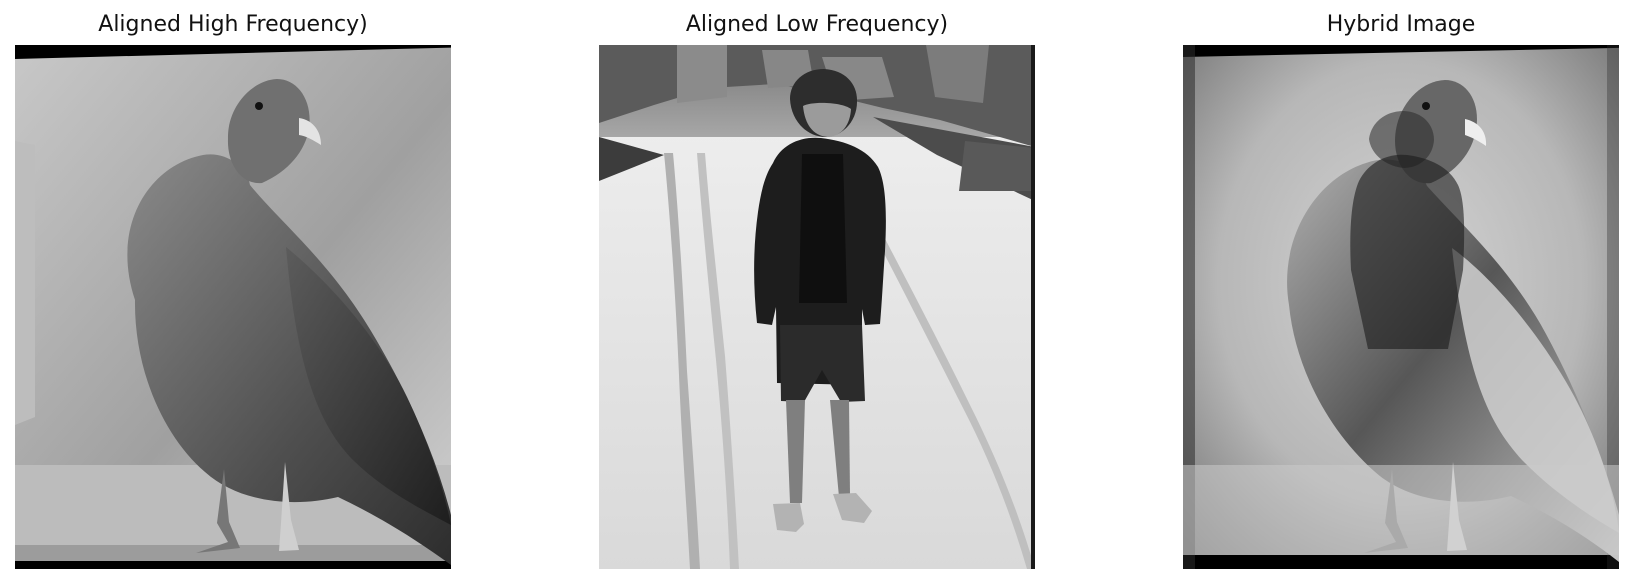 The height and width of the screenshot is (584, 1633). What do you see at coordinates (233, 24) in the screenshot?
I see `panel-title-high-frequency: Aligned High Frequency)` at bounding box center [233, 24].